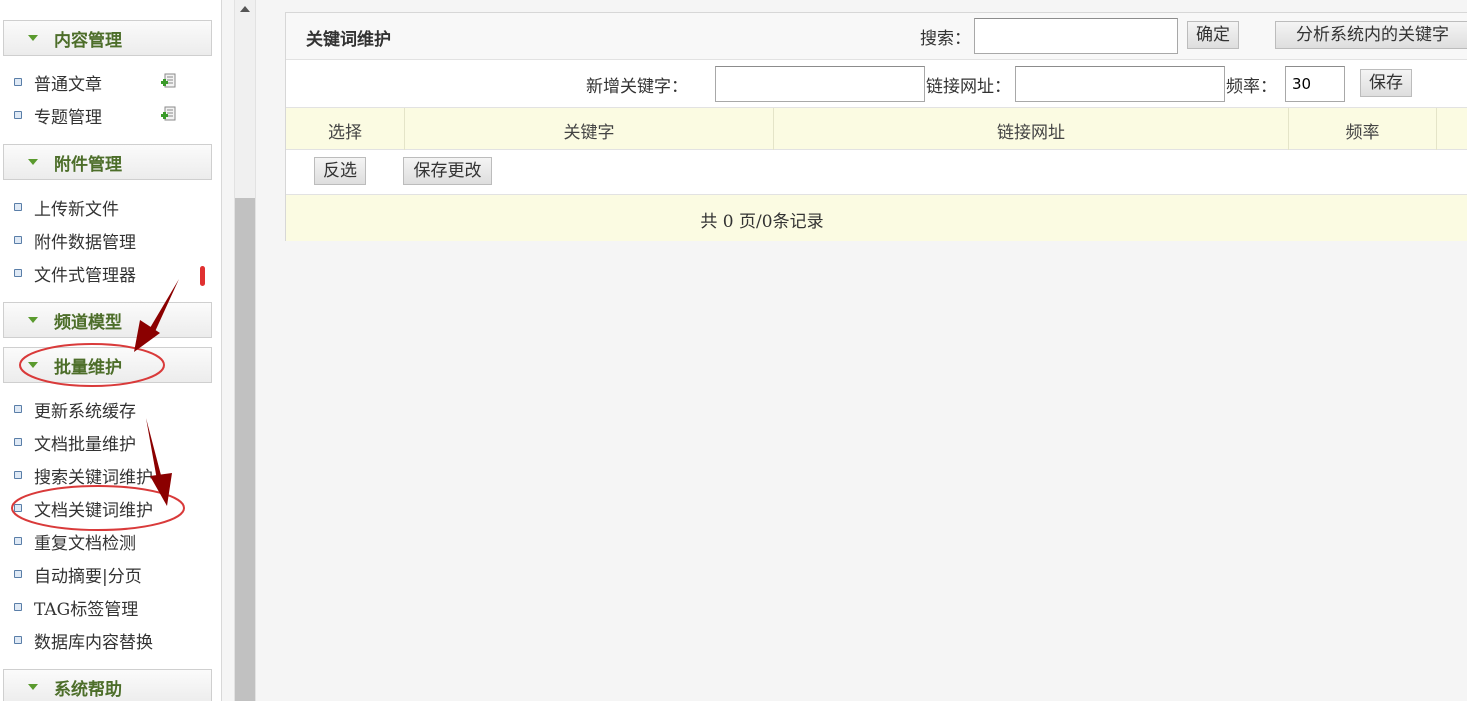 The image size is (1467, 701). Describe the element at coordinates (447, 171) in the screenshot. I see `save-changes-button: 保存更改` at that location.